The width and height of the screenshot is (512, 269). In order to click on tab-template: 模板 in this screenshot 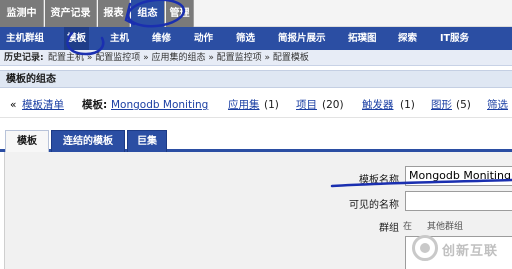, I will do `click(27, 141)`.